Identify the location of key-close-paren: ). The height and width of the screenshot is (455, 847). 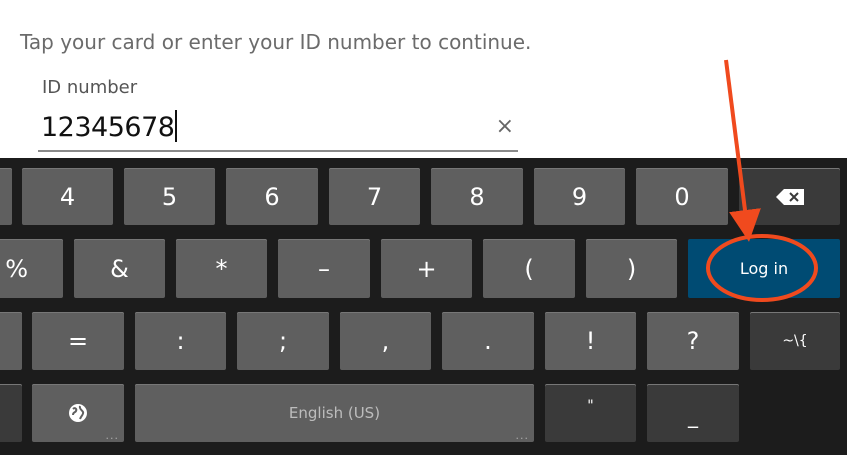
(631, 268).